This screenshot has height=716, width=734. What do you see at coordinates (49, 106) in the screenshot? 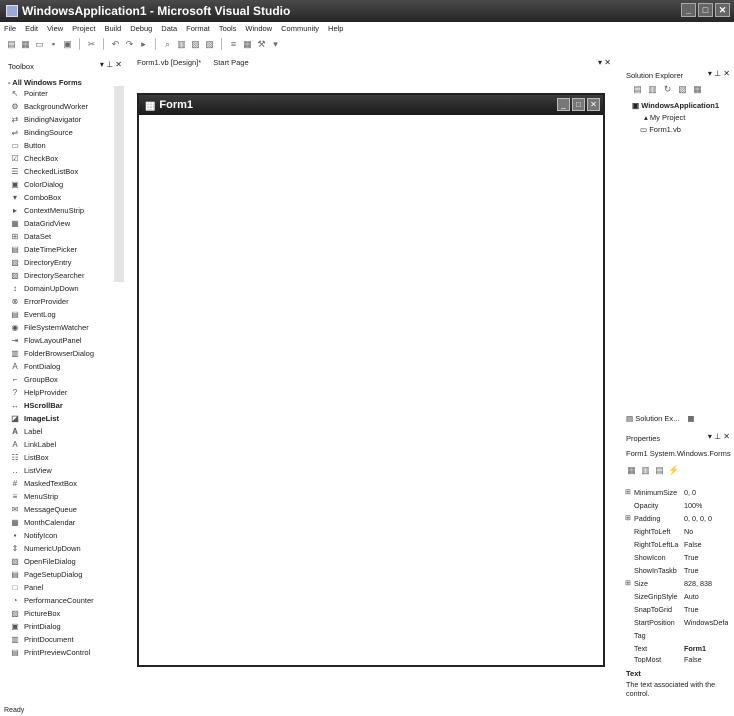
I see `tool-backgroundworker: ⚙ BackgroundWorker` at bounding box center [49, 106].